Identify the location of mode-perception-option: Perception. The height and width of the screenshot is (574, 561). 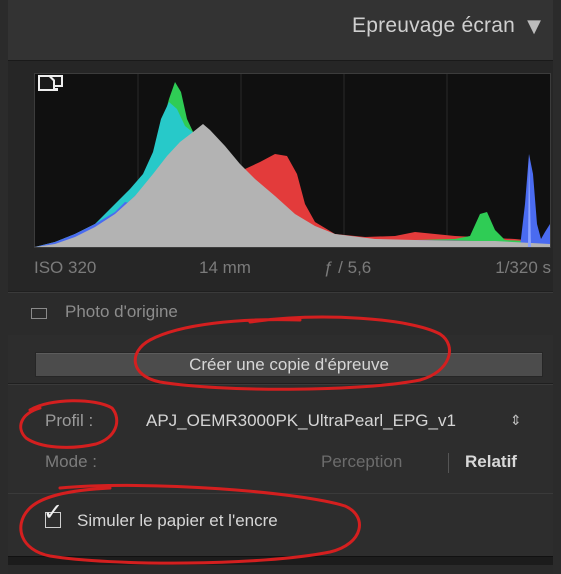
(361, 462).